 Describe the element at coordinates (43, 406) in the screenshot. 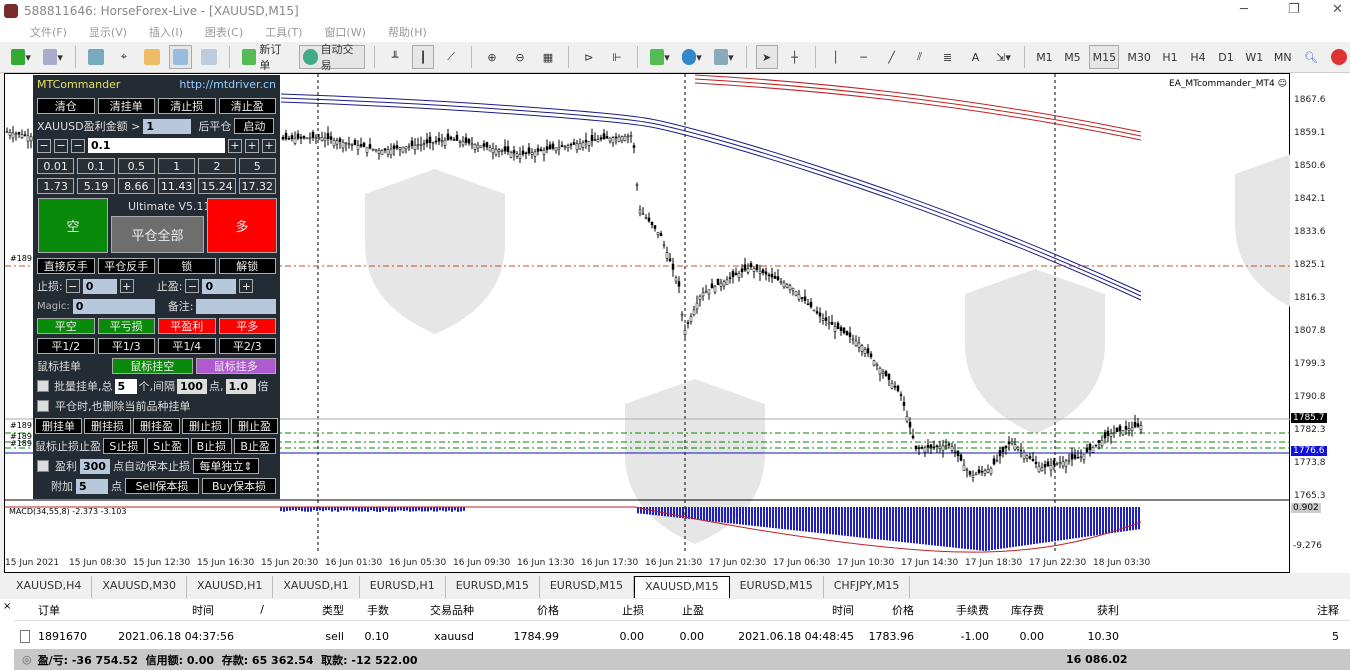

I see `delete-on-close-checkbox` at that location.